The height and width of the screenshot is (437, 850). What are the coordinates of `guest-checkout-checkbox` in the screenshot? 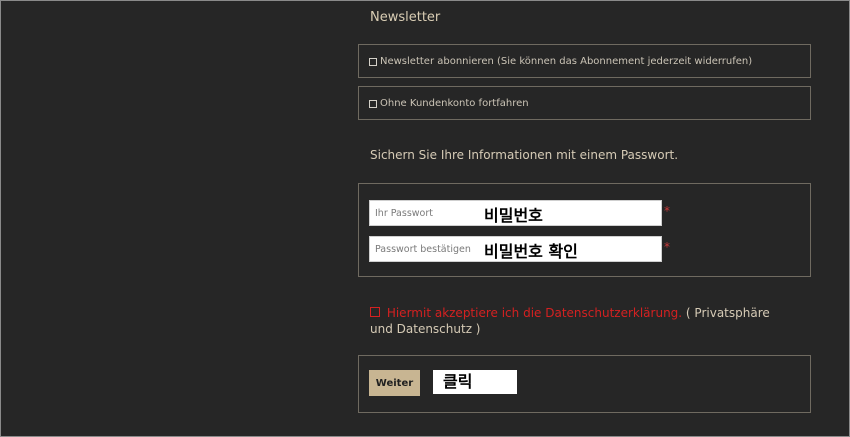 It's located at (373, 103).